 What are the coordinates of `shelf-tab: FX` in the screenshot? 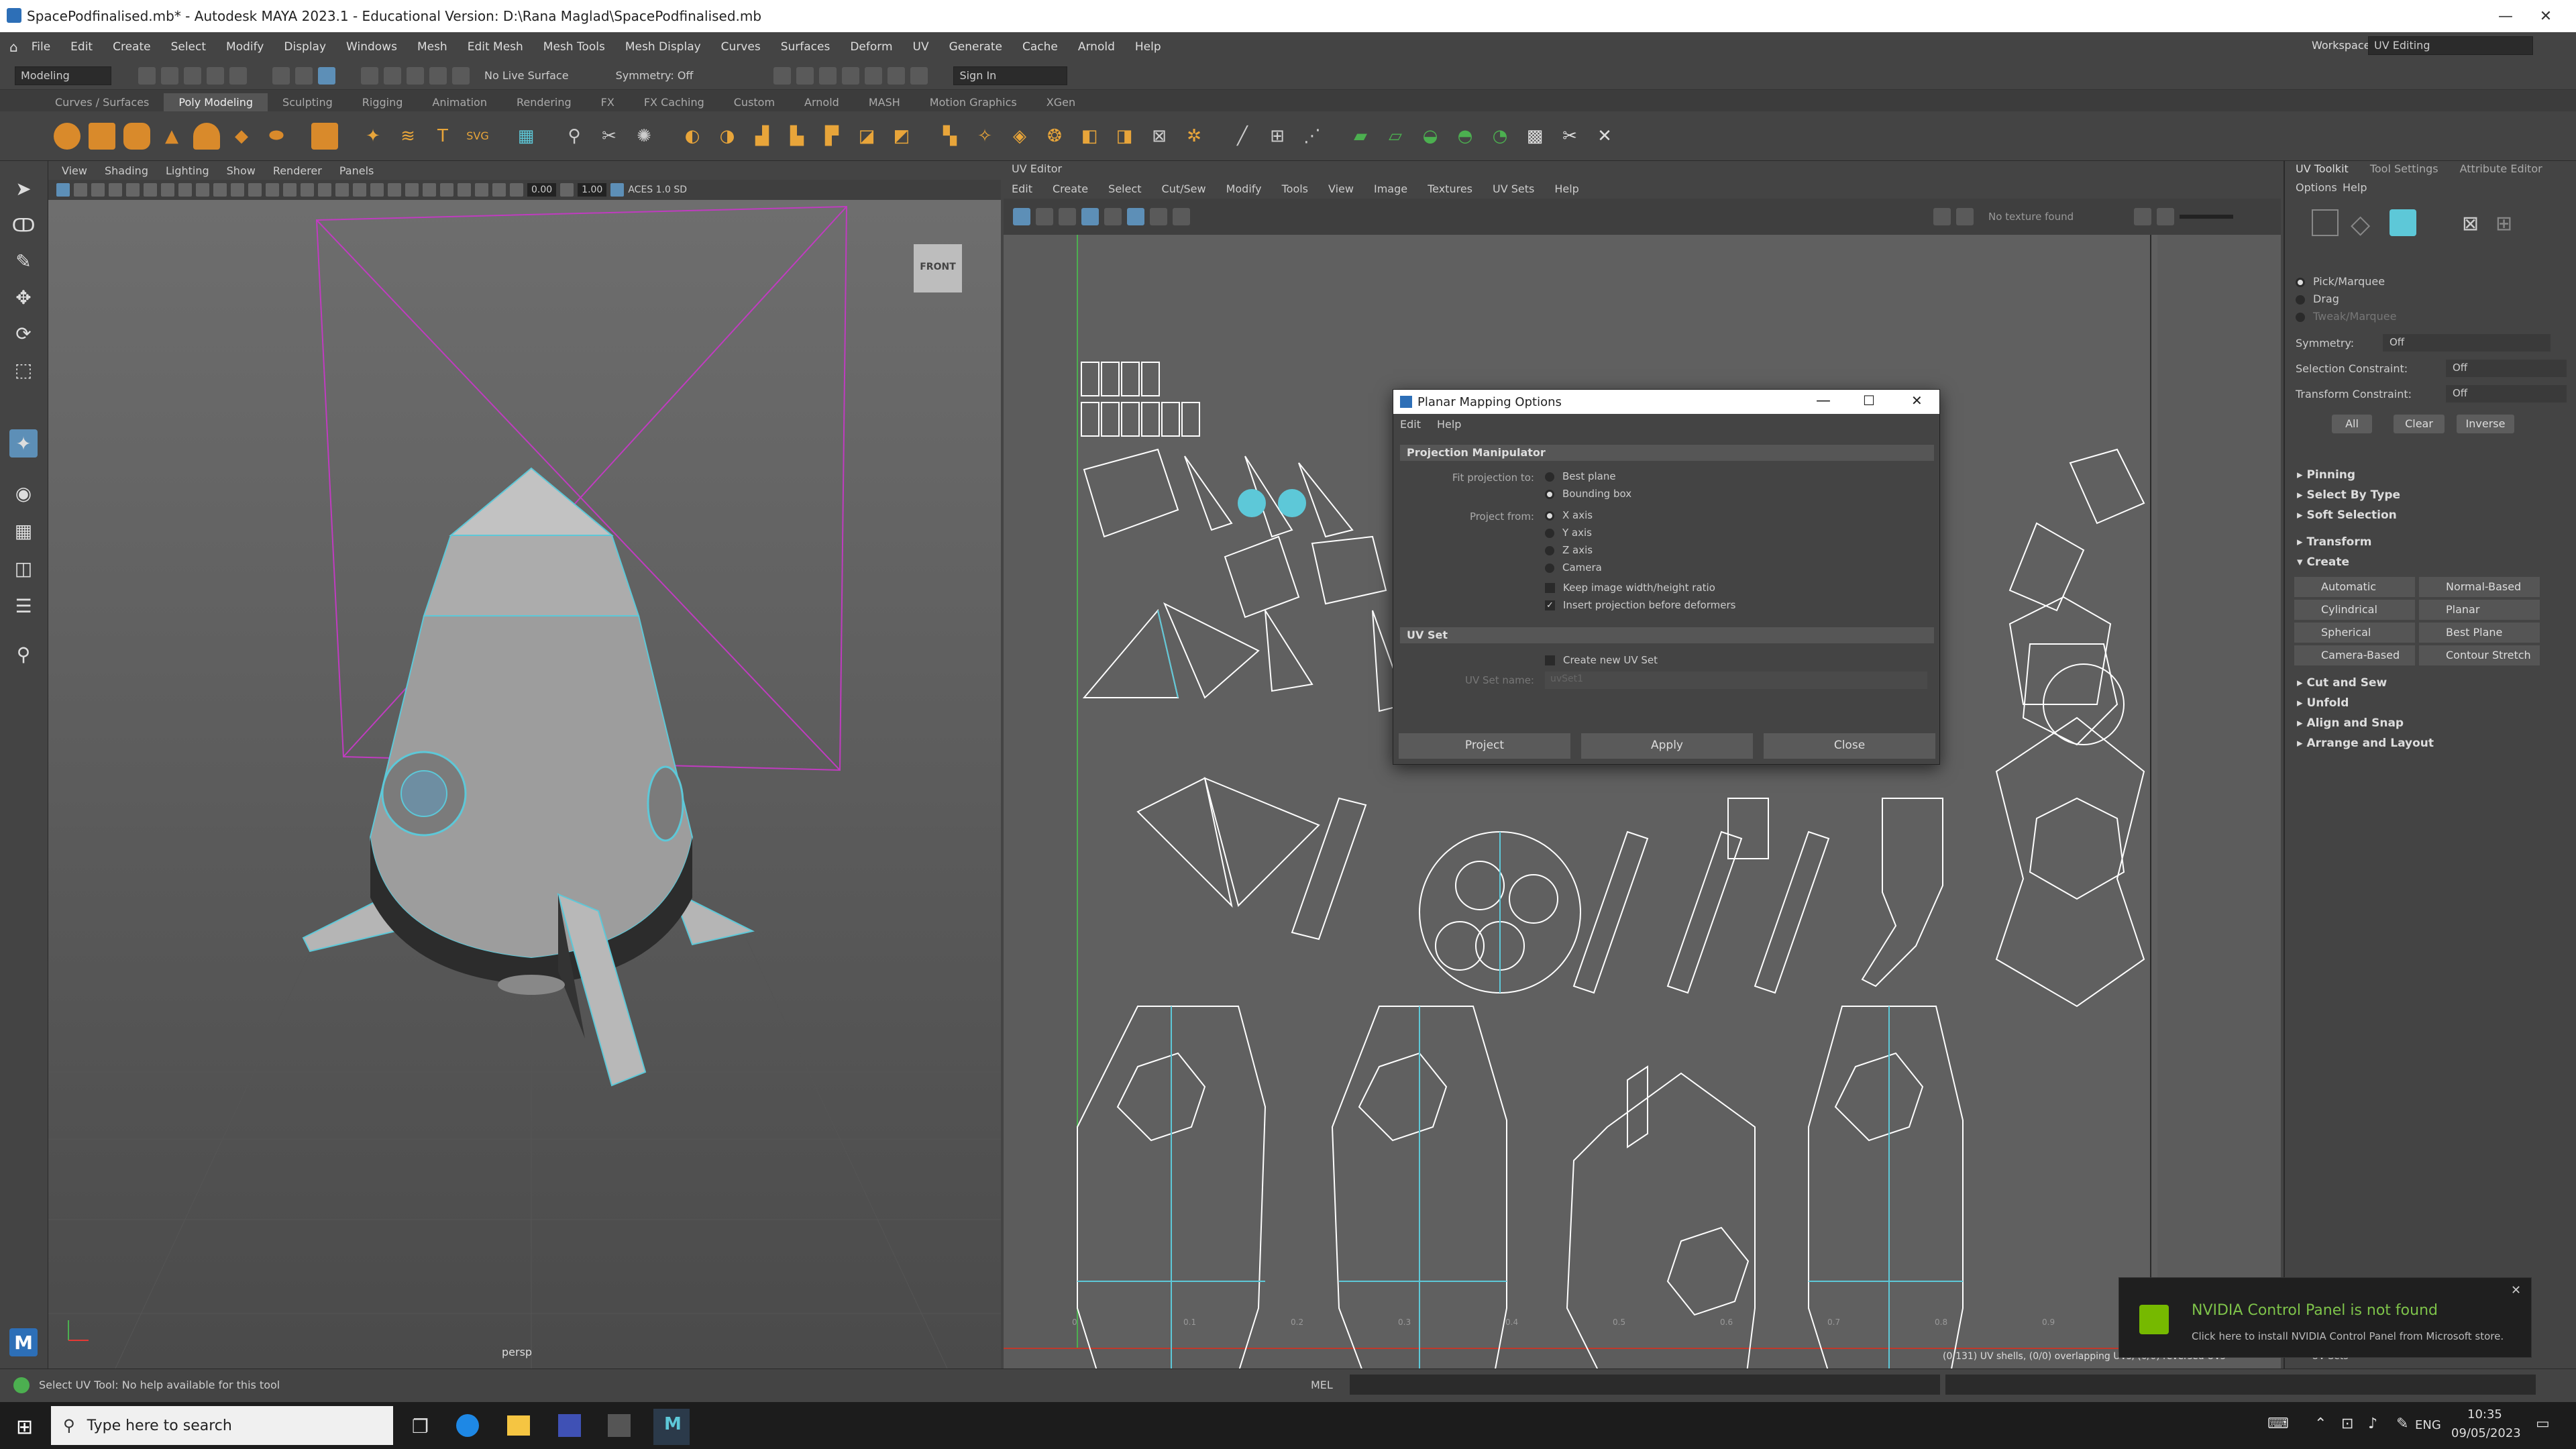 It's located at (607, 102).